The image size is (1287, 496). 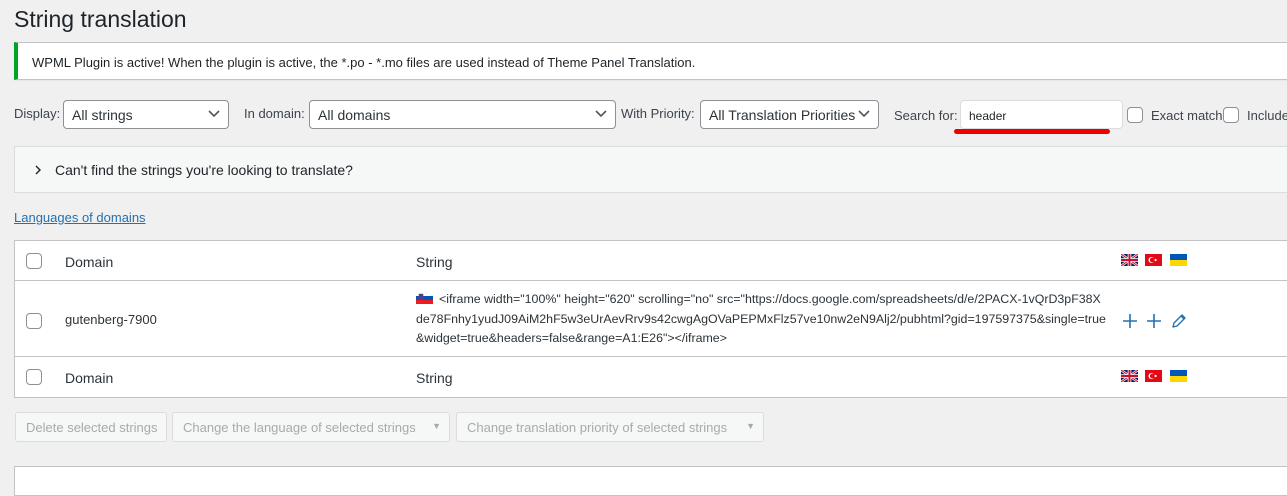 What do you see at coordinates (146, 114) in the screenshot?
I see `display-select: All strings` at bounding box center [146, 114].